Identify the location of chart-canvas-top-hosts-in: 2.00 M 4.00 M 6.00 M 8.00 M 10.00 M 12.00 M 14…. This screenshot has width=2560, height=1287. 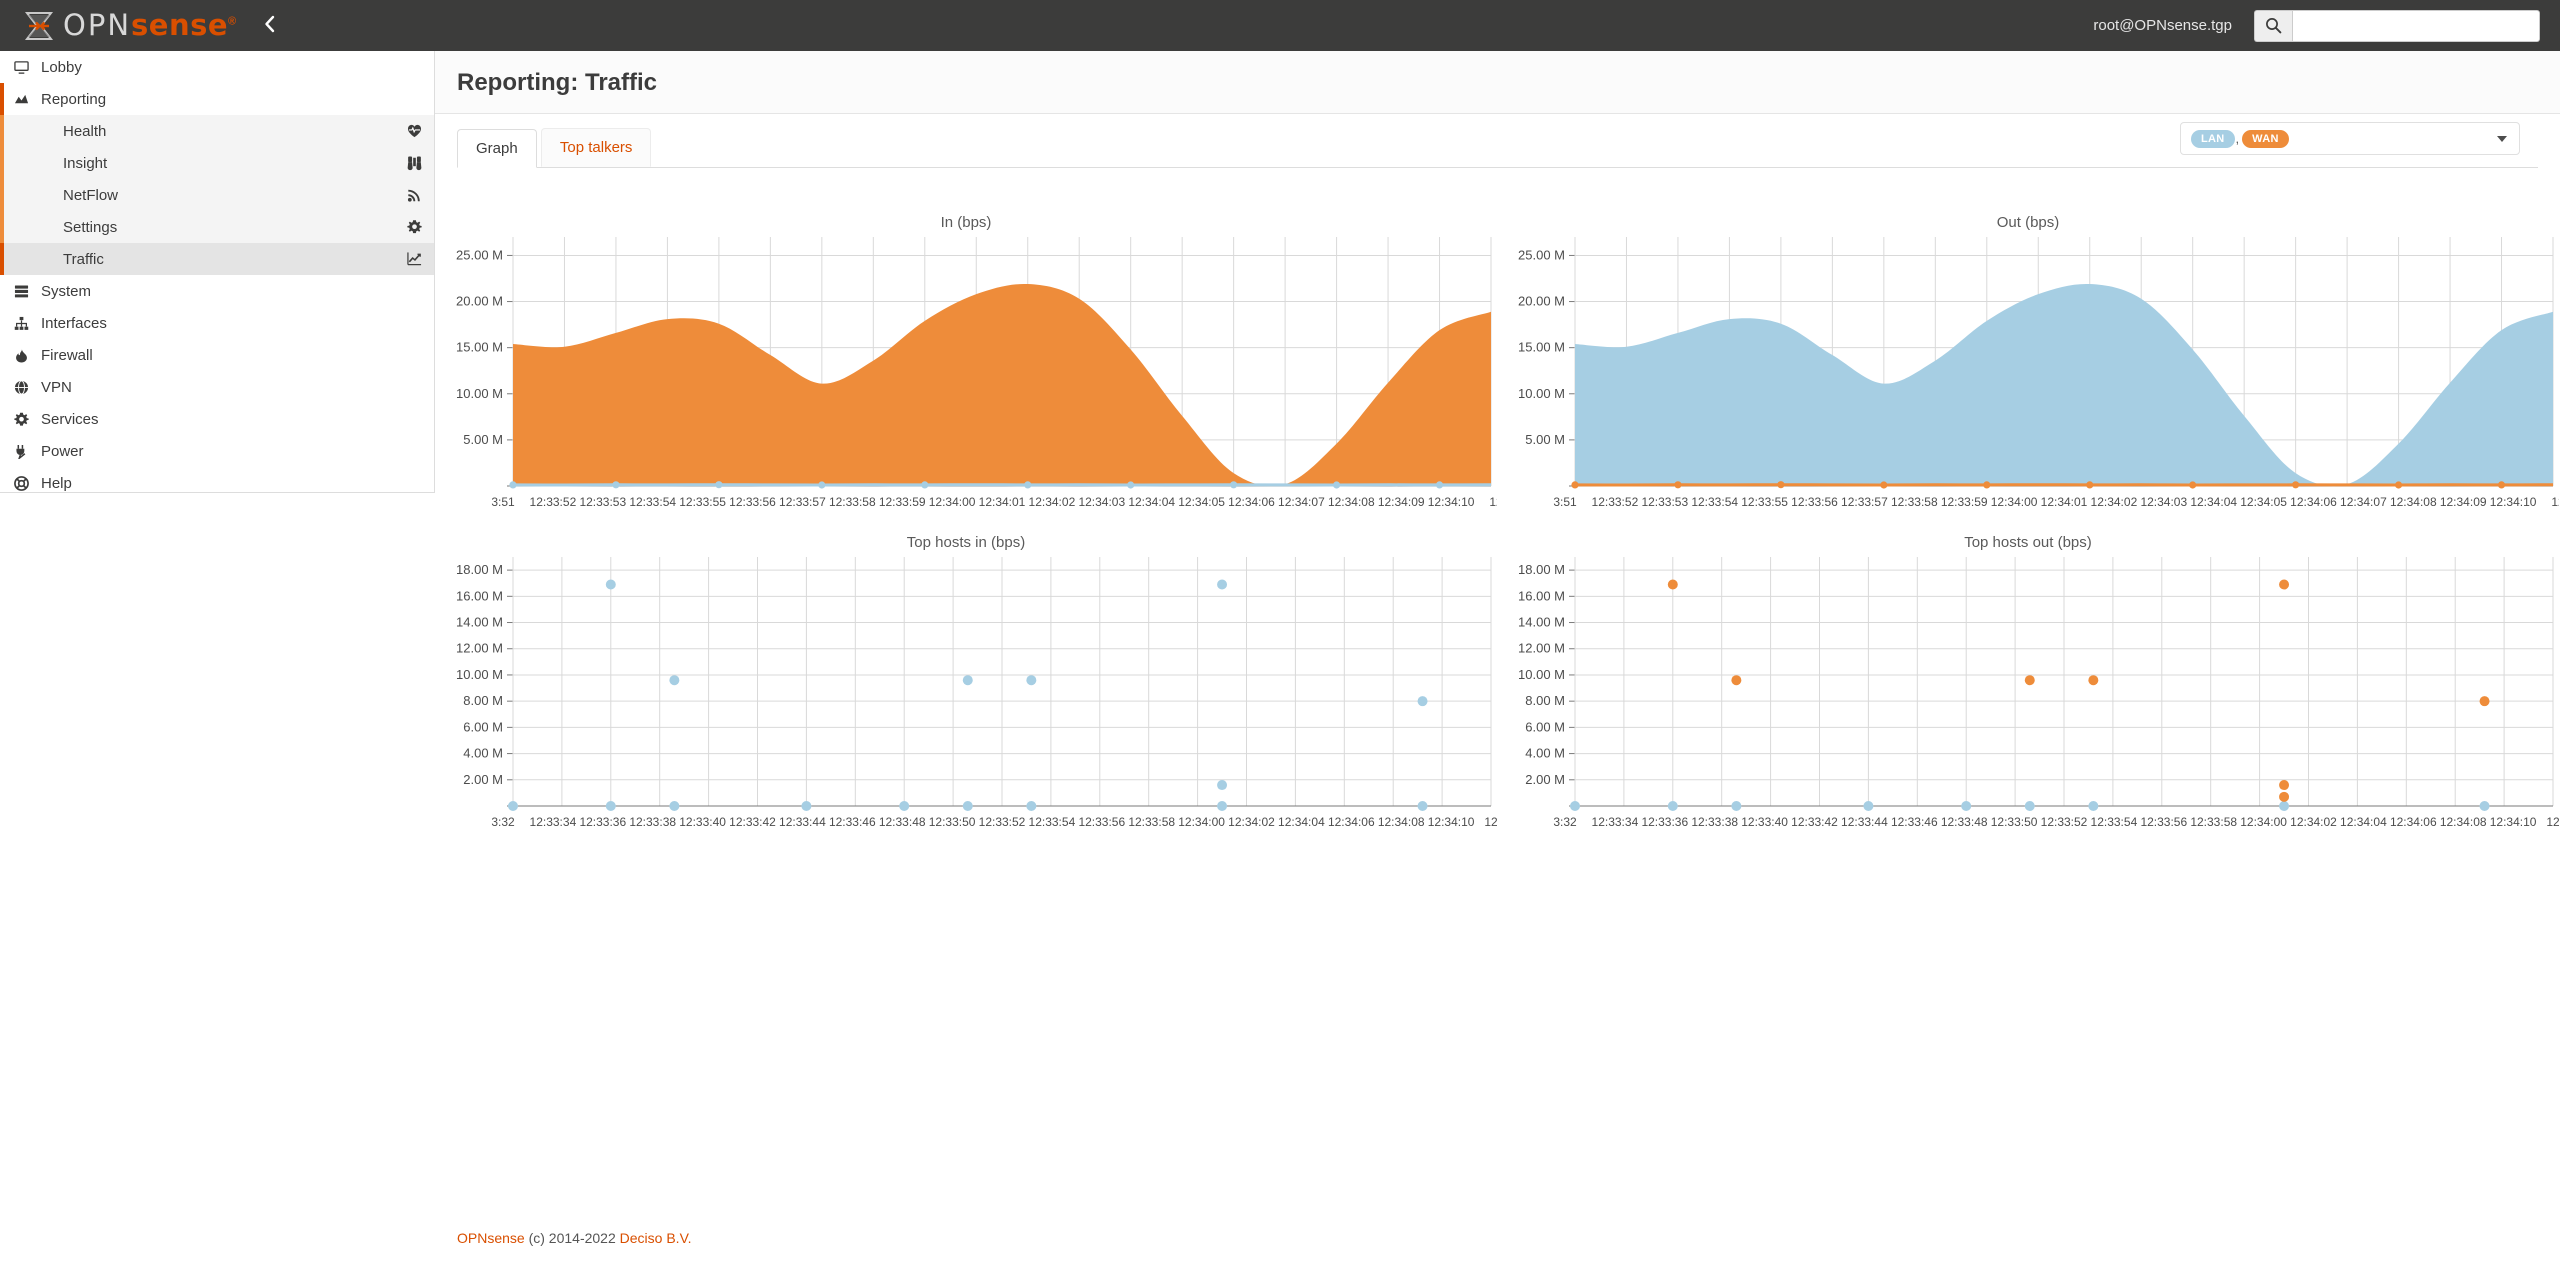
(966, 698).